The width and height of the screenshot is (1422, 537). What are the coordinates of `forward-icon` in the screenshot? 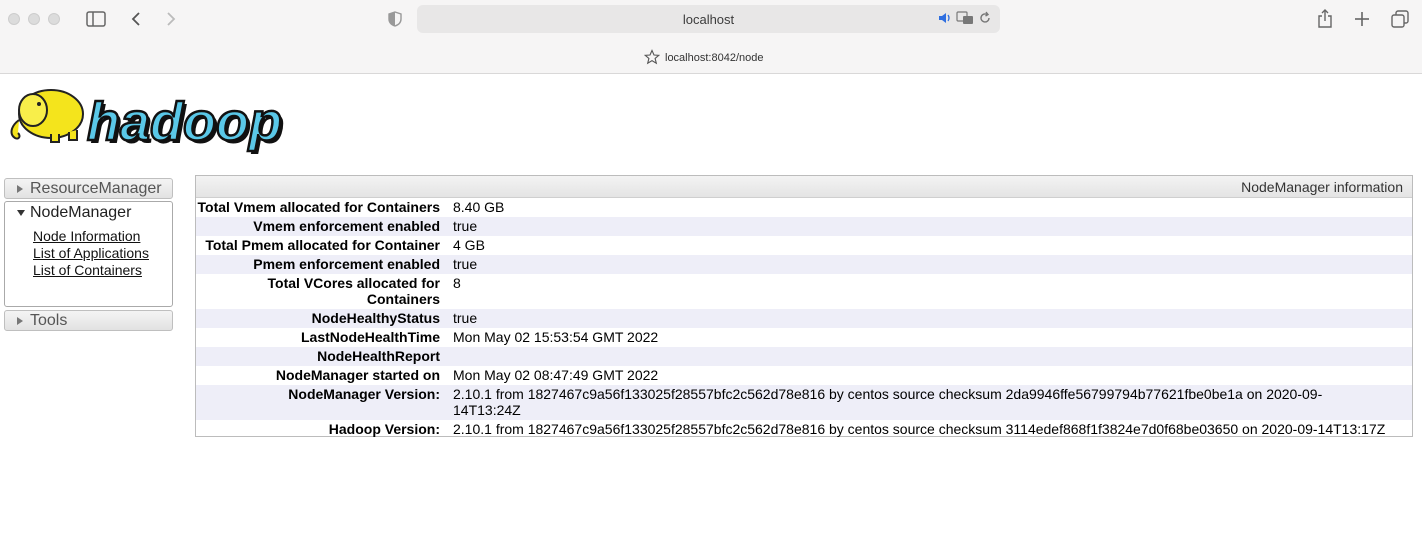 It's located at (171, 19).